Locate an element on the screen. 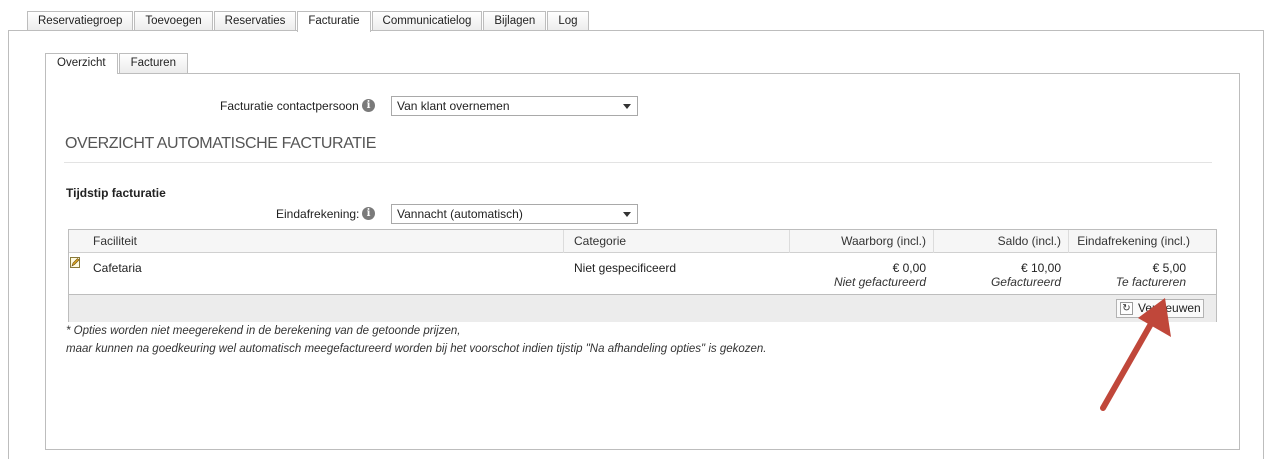 This screenshot has width=1266, height=459. column-header-categorie: Categorie is located at coordinates (600, 241).